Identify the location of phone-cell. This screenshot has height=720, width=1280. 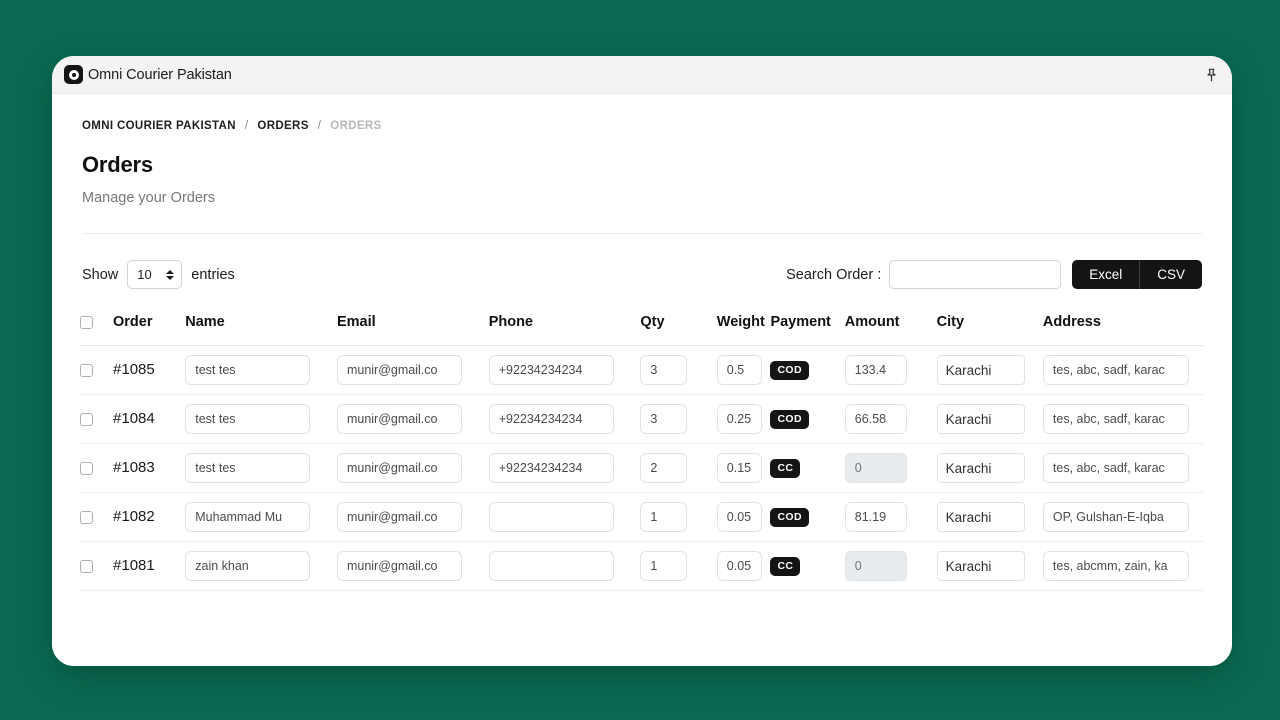
(564, 370).